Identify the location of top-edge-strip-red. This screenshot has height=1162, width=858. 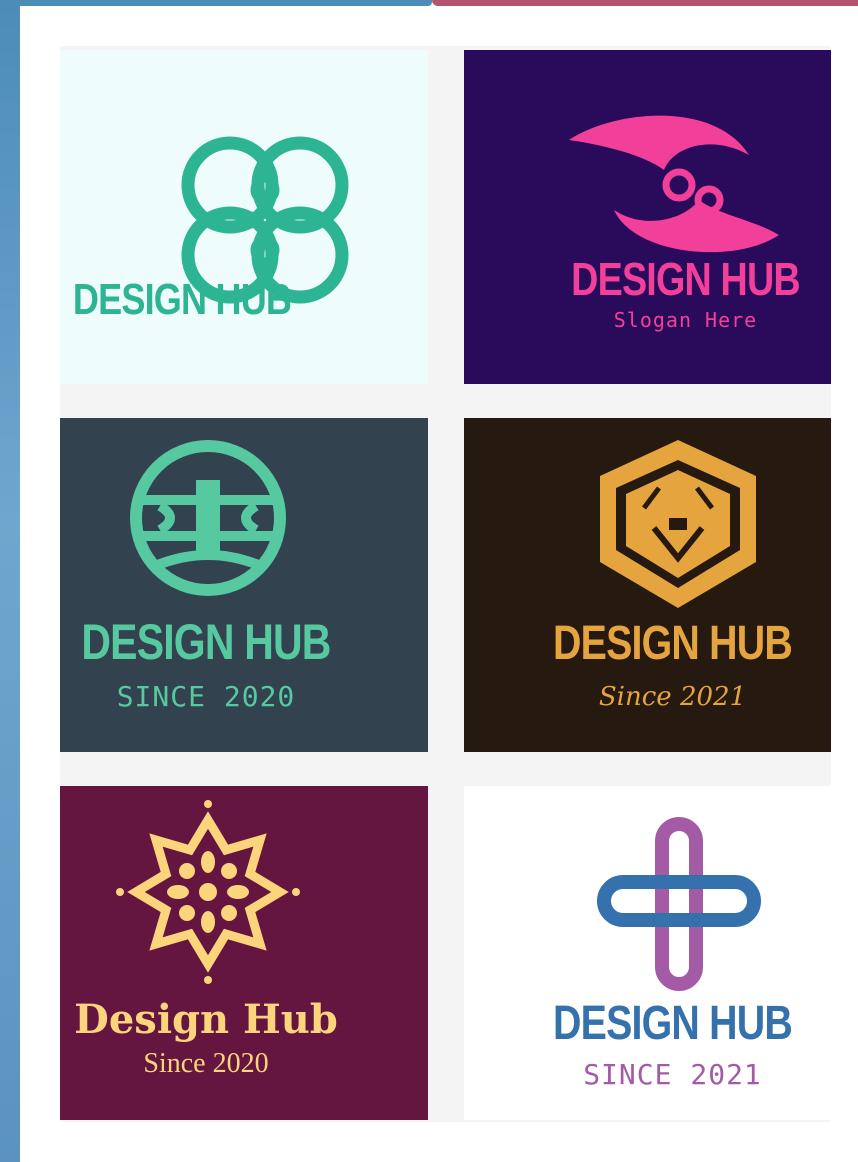
(645, 3).